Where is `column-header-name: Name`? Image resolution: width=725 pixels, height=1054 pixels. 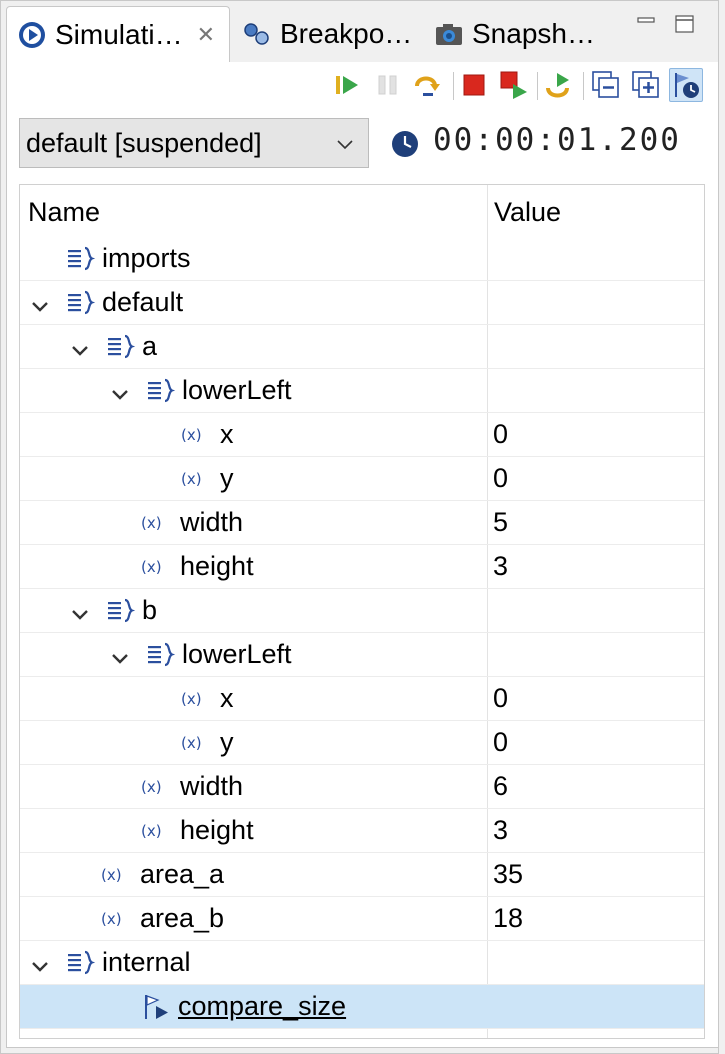 column-header-name: Name is located at coordinates (64, 212).